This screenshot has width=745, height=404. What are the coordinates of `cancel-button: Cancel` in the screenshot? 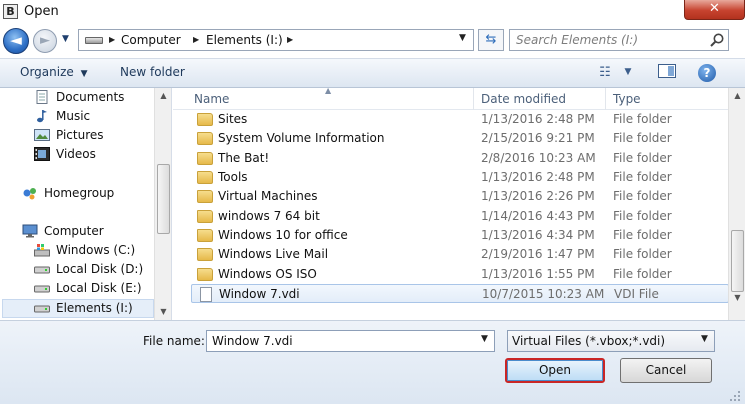 It's located at (666, 370).